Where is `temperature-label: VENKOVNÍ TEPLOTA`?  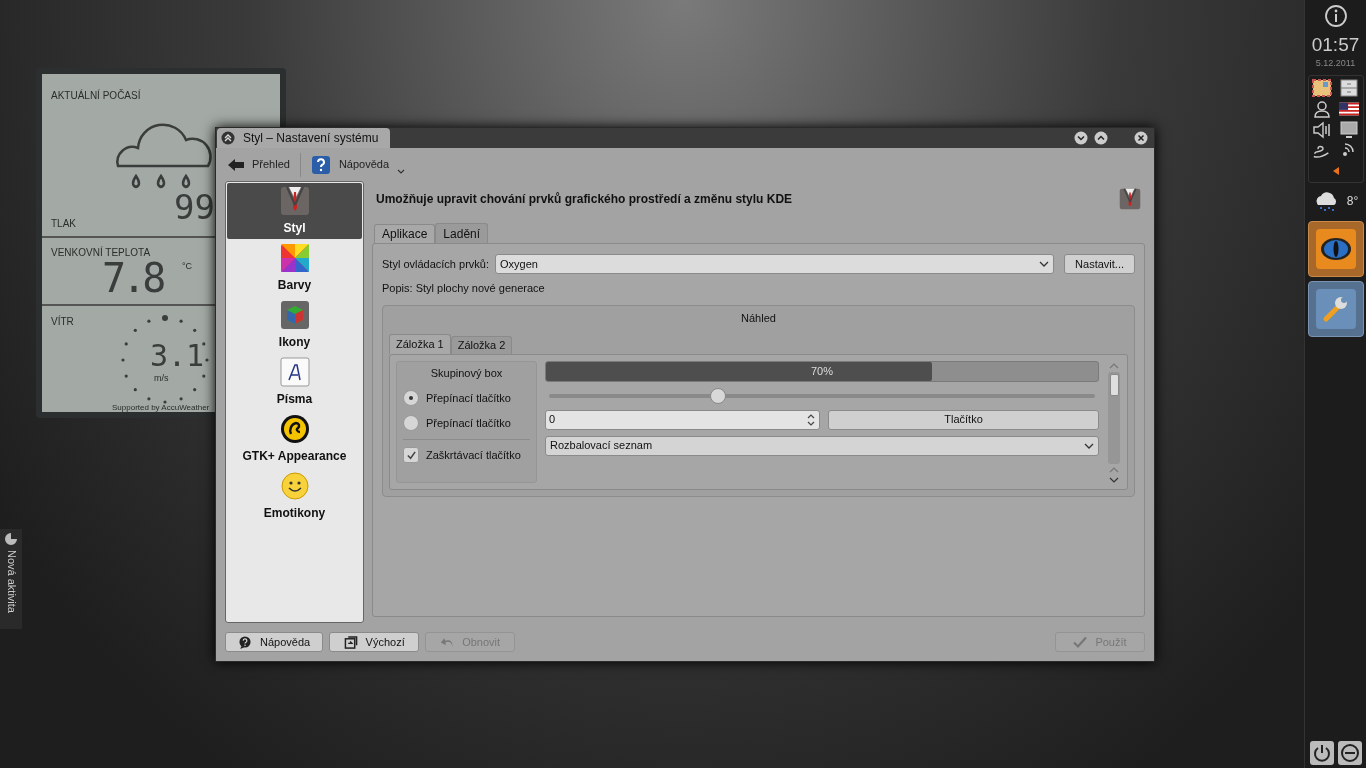 temperature-label: VENKOVNÍ TEPLOTA is located at coordinates (101, 252).